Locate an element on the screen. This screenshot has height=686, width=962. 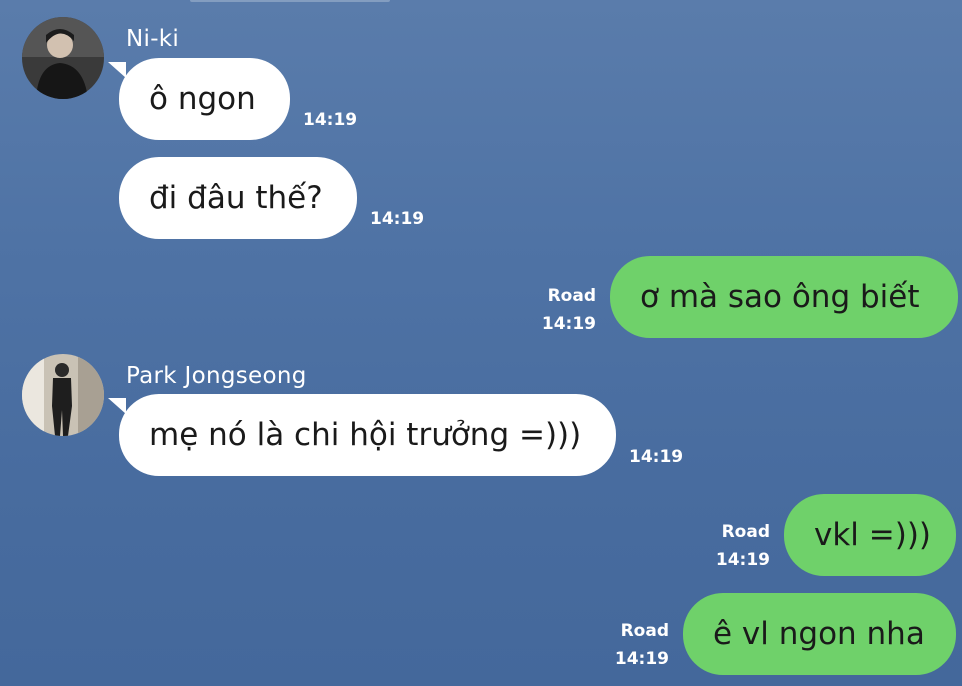
message-bubble-outgoing: ơ mà sao ông biết is located at coordinates (784, 297).